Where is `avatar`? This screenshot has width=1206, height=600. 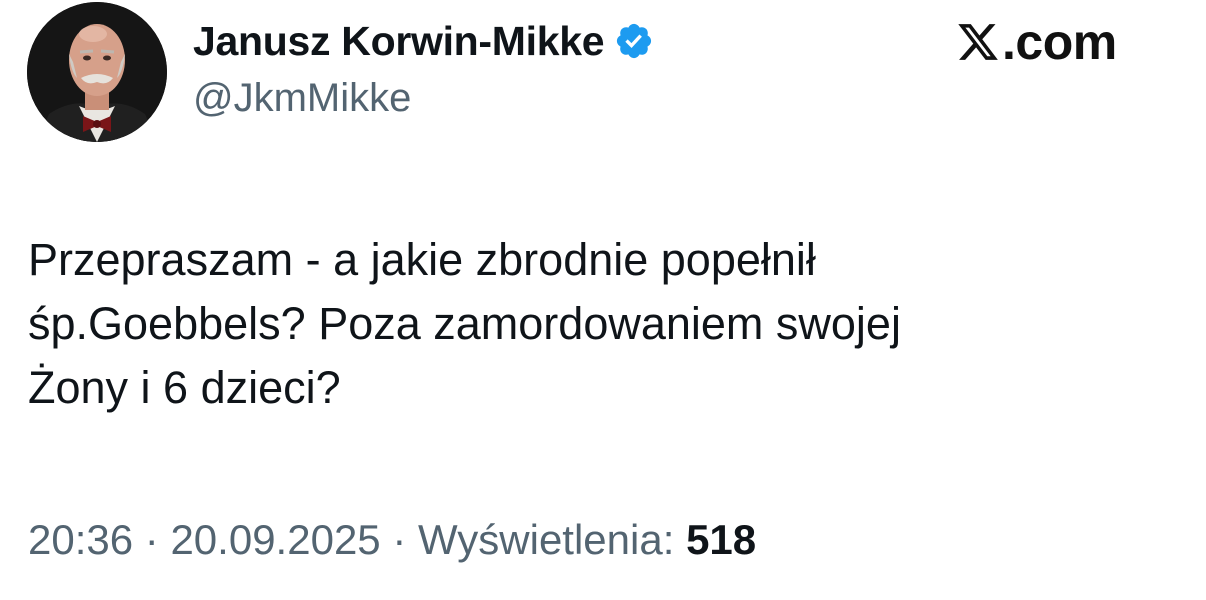 avatar is located at coordinates (97, 72).